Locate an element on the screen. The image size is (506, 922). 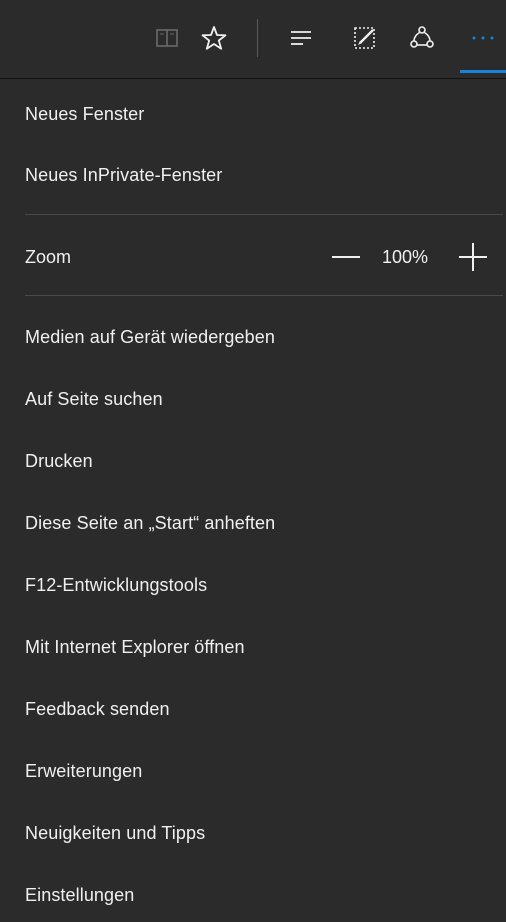
share-button is located at coordinates (422, 38).